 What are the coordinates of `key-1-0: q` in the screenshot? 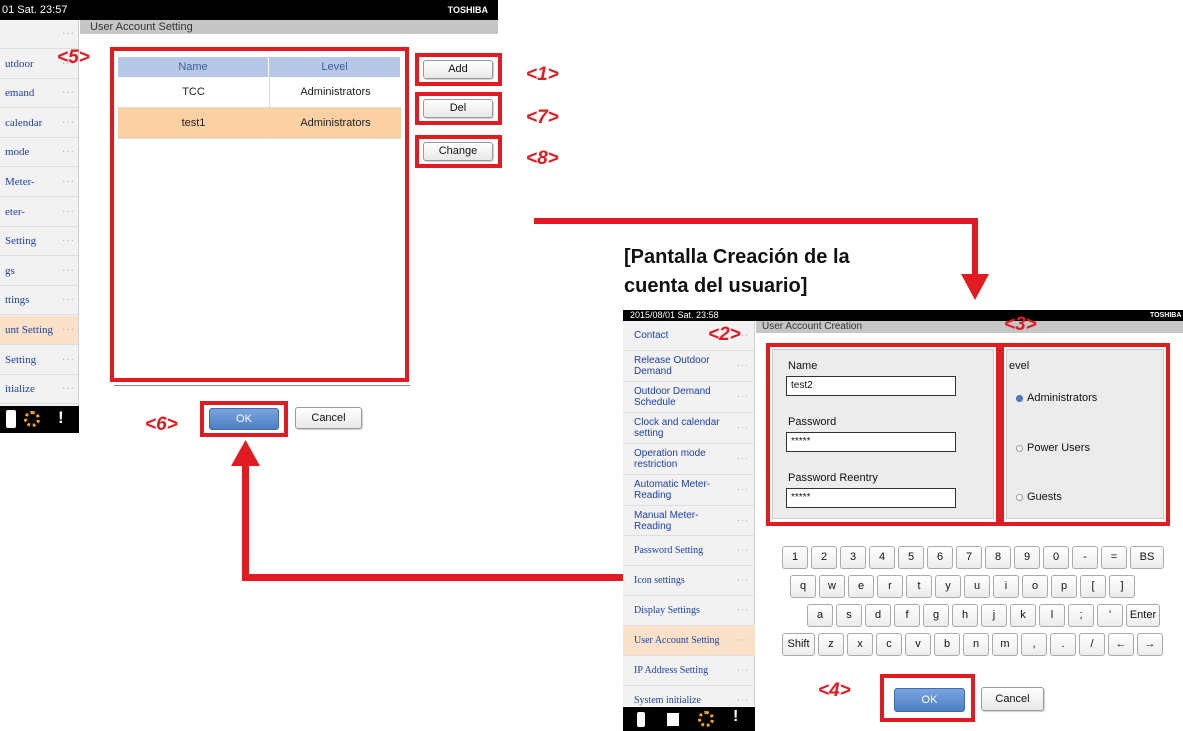 It's located at (803, 586).